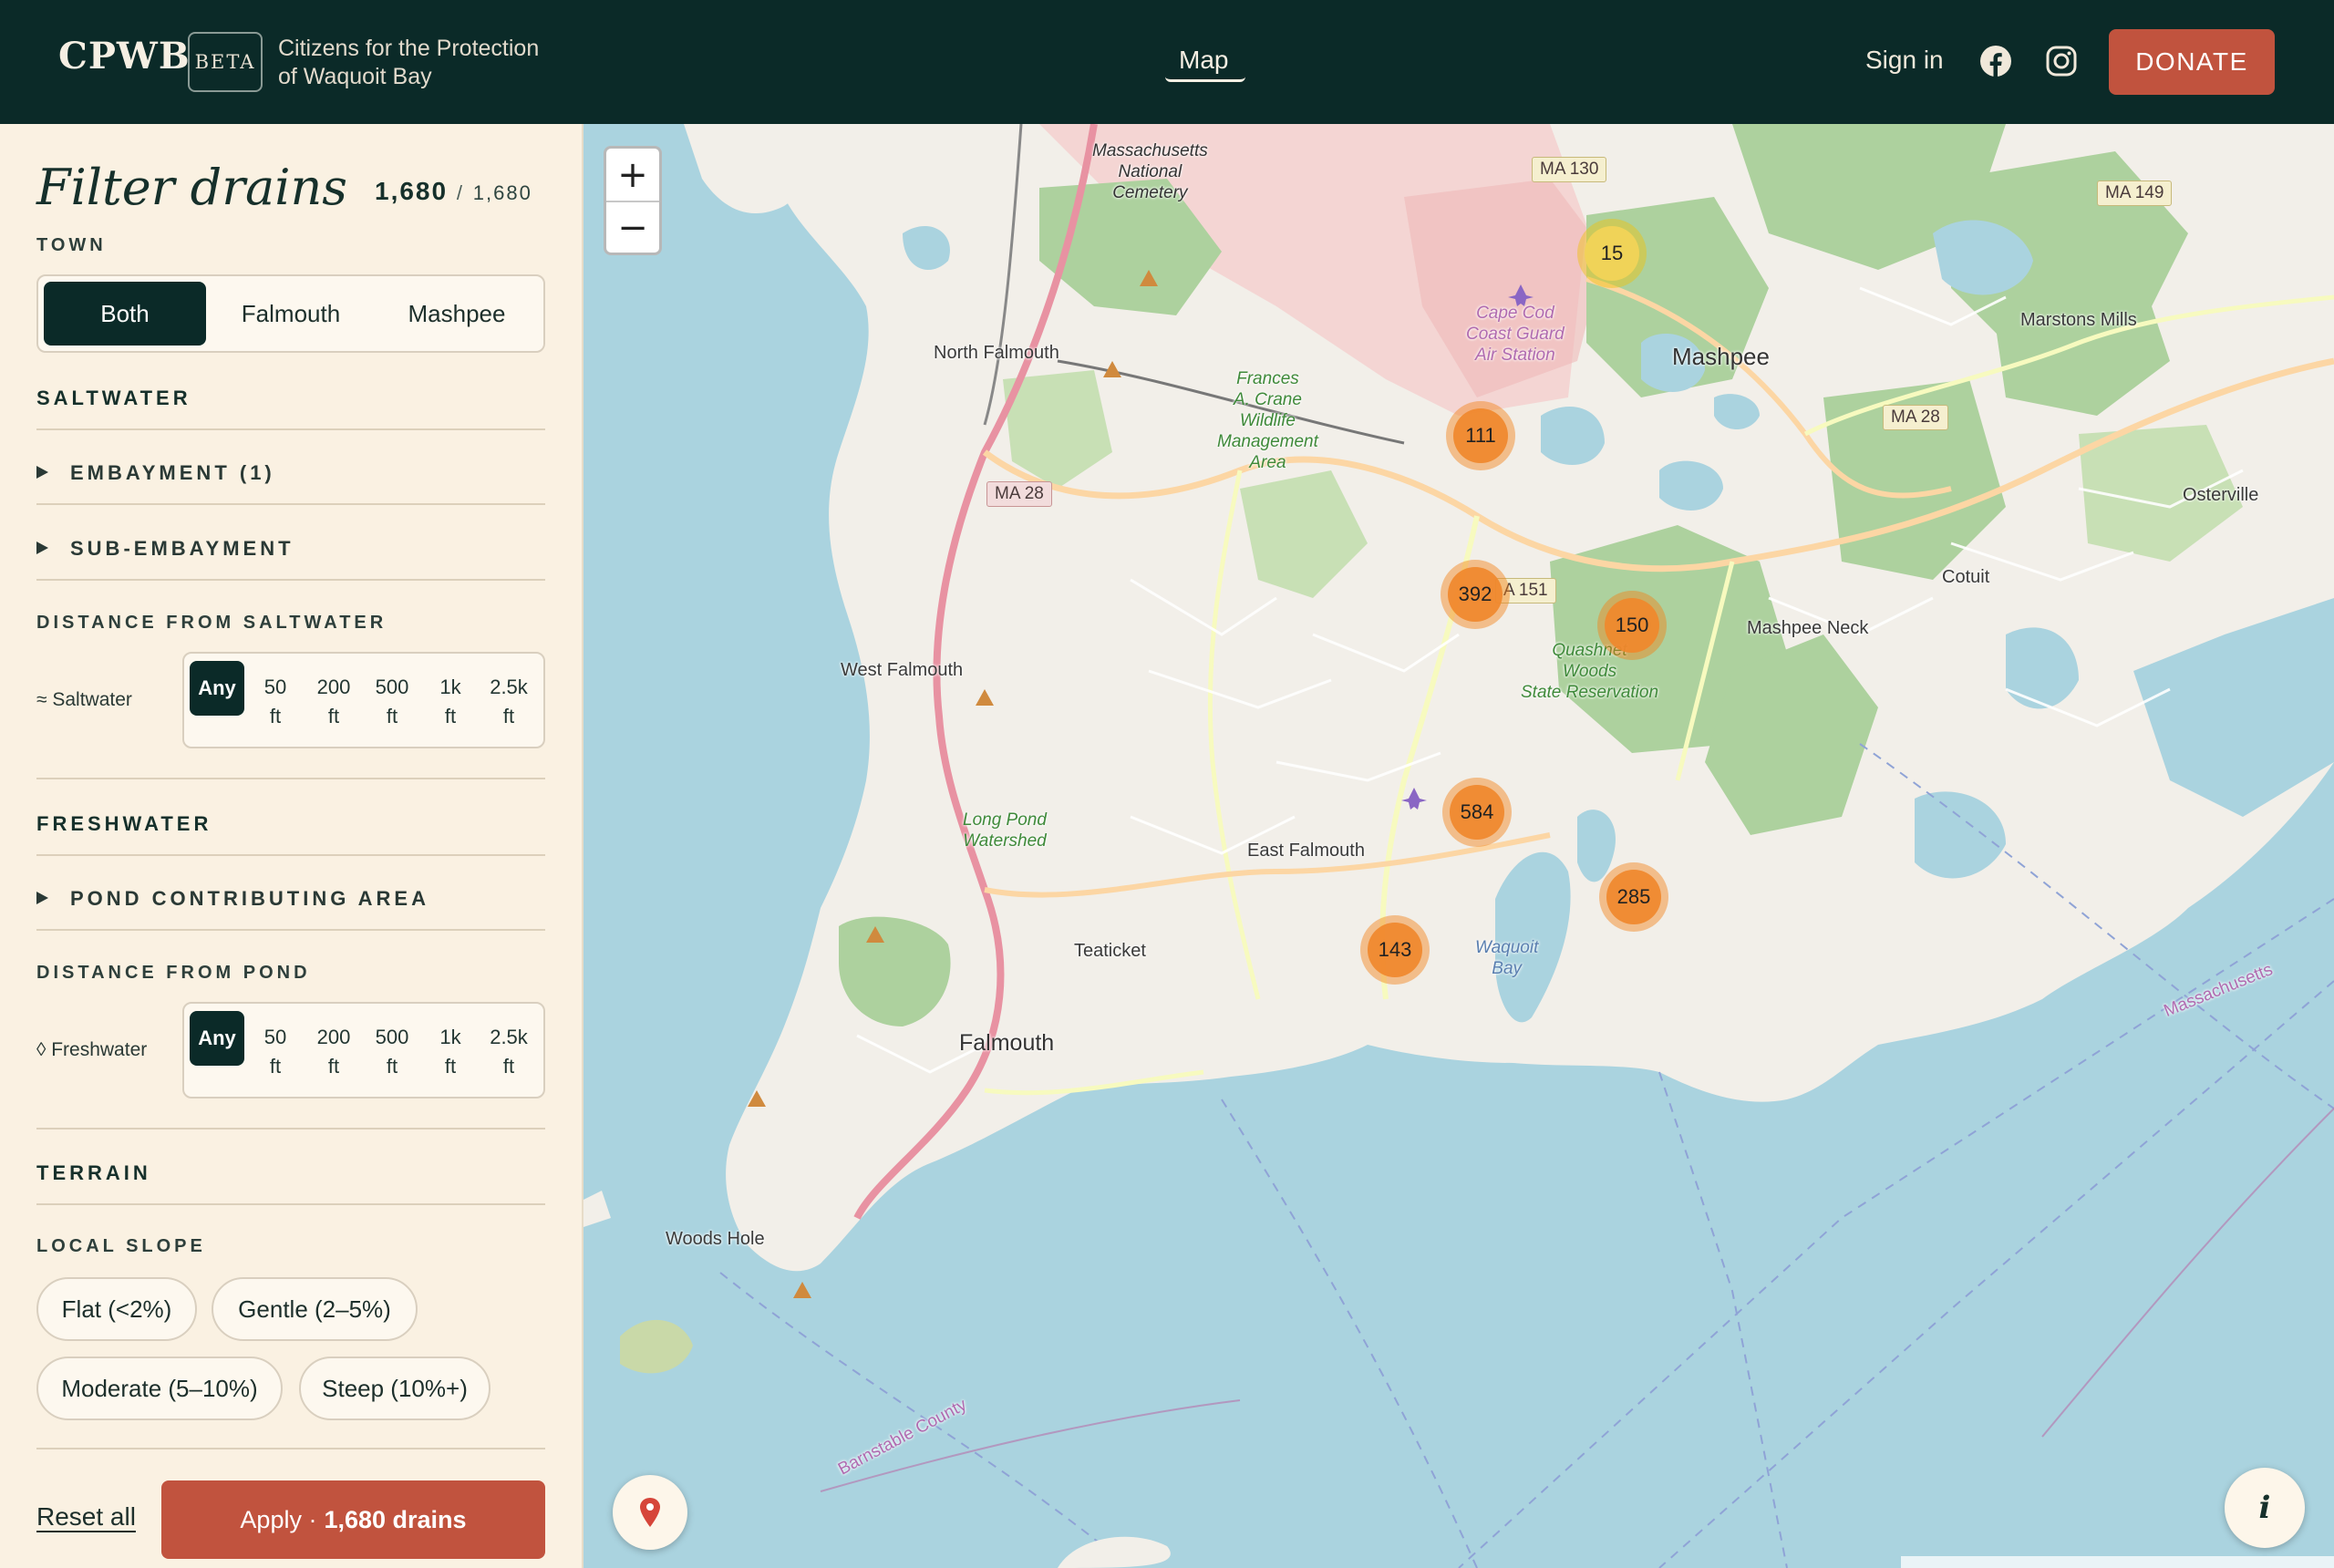 The width and height of the screenshot is (2334, 1568). What do you see at coordinates (1905, 61) in the screenshot?
I see `sign-in-link: Sign in` at bounding box center [1905, 61].